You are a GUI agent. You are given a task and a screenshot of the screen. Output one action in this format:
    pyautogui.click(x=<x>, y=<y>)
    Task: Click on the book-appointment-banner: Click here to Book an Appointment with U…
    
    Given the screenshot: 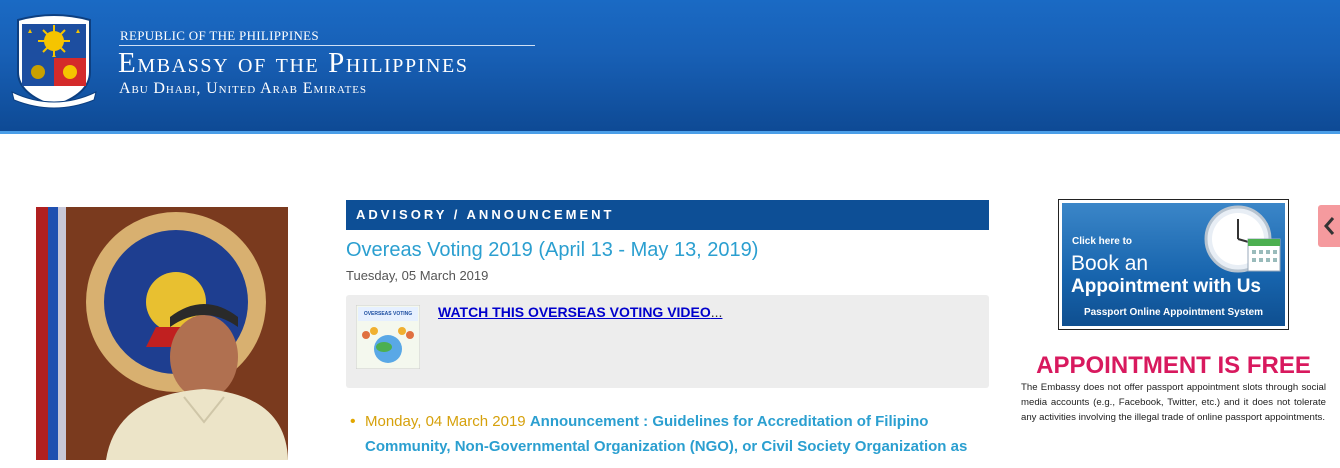 What is the action you would take?
    pyautogui.click(x=1173, y=264)
    